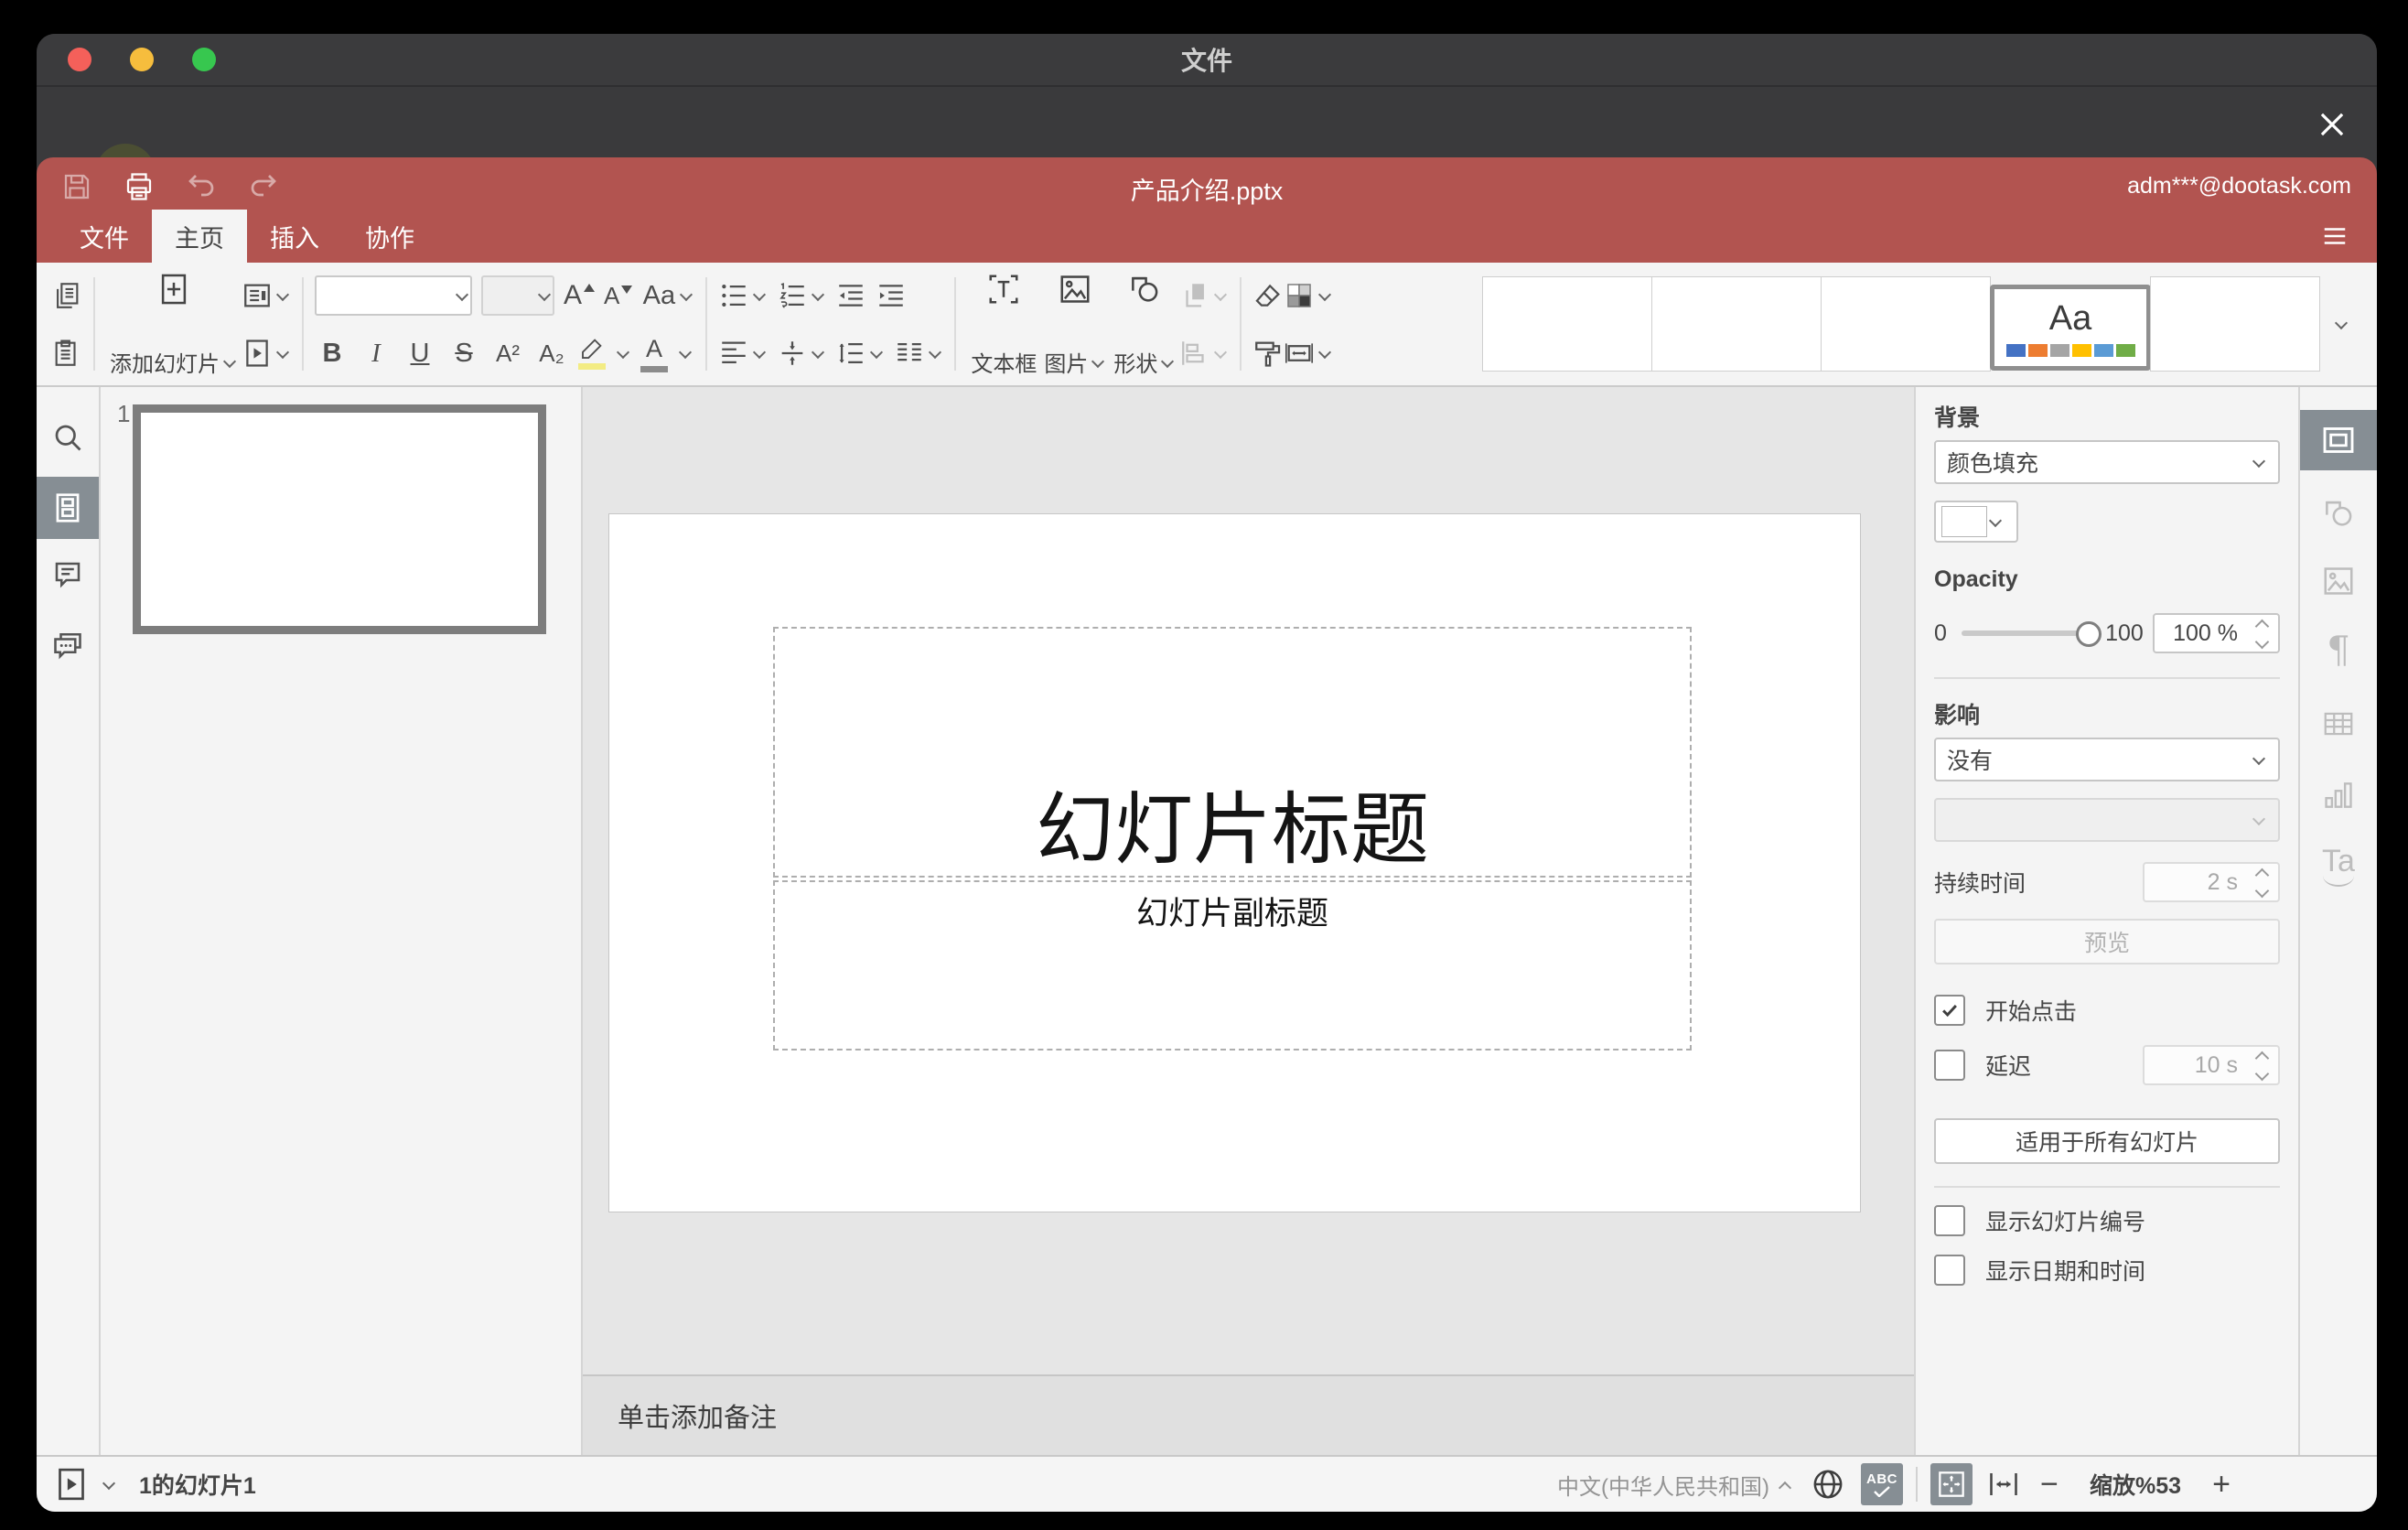 This screenshot has height=1530, width=2408. I want to click on highlight-color-button, so click(592, 354).